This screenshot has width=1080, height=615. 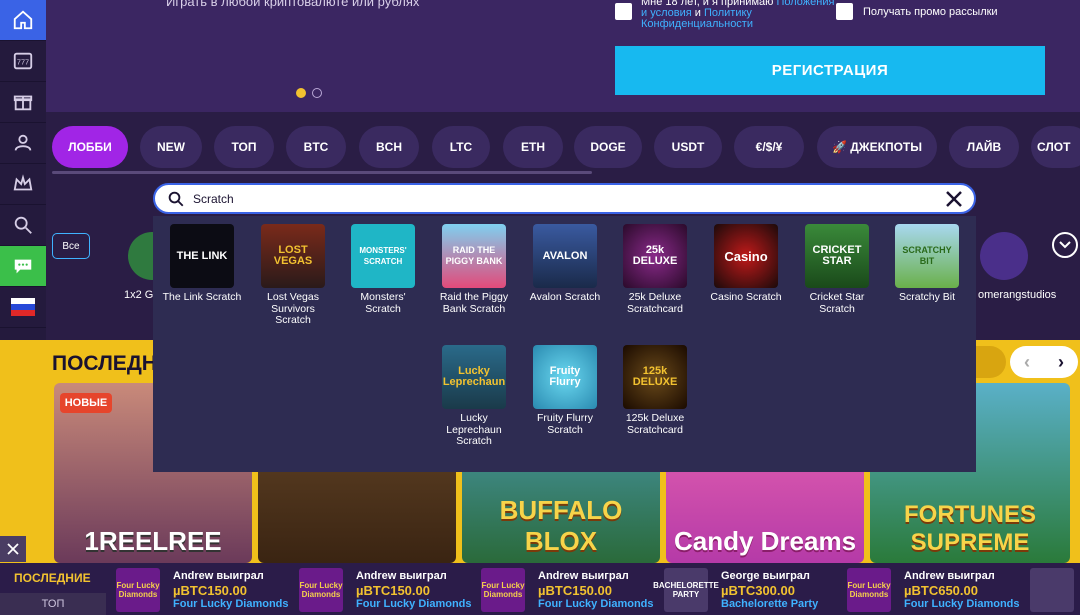 What do you see at coordinates (655, 390) in the screenshot?
I see `result-125k-deluxe: 125k DELUXE 125k Deluxe Scratchcard` at bounding box center [655, 390].